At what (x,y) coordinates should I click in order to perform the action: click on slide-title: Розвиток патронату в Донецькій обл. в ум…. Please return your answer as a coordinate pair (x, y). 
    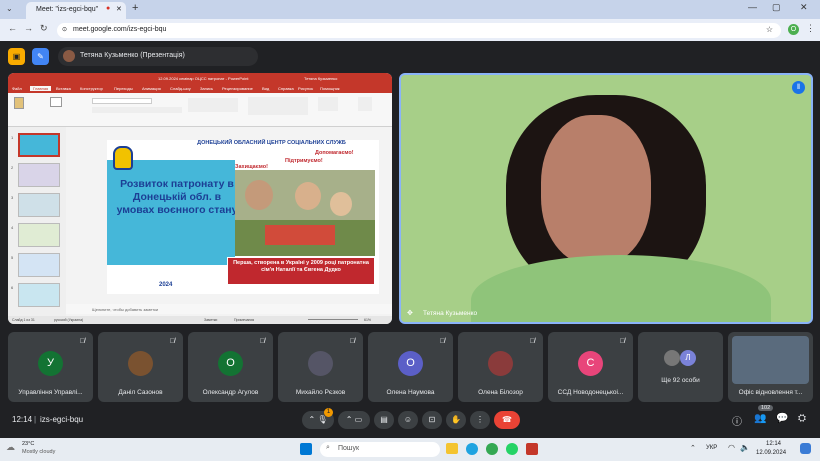
    Looking at the image, I should click on (177, 197).